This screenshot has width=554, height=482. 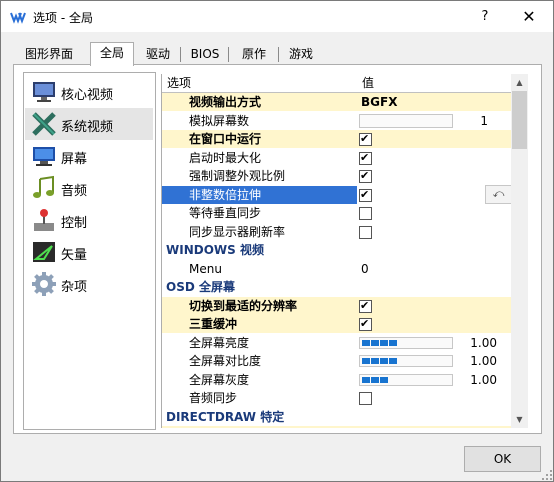 What do you see at coordinates (49, 54) in the screenshot?
I see `tab-0: 图形界面` at bounding box center [49, 54].